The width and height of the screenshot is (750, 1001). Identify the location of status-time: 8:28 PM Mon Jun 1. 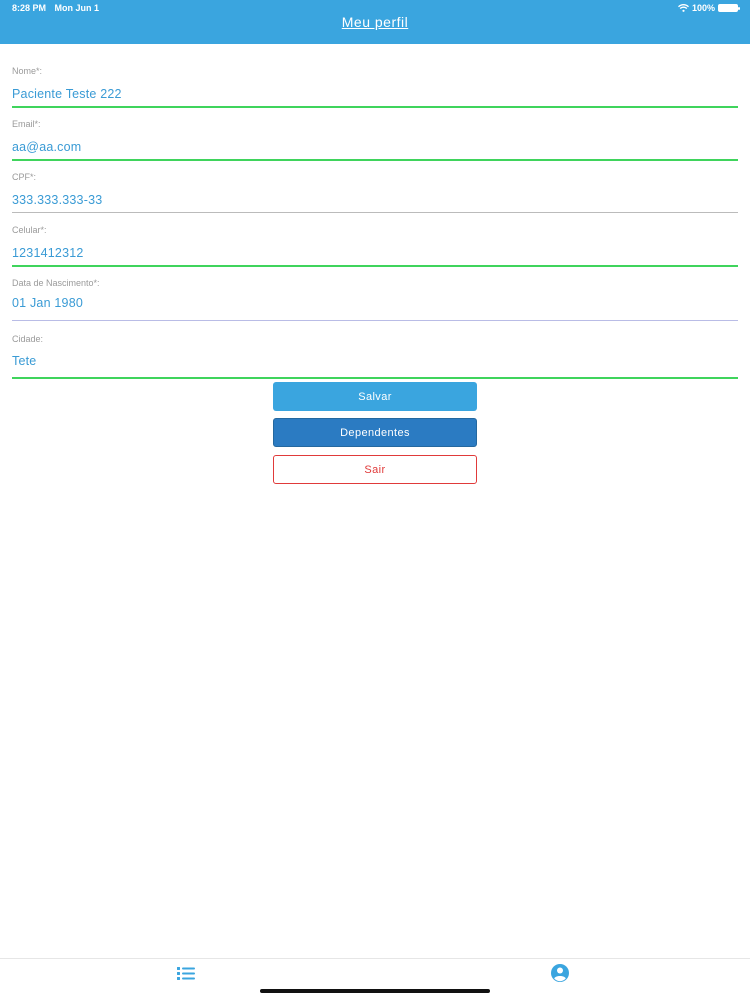
(55, 8).